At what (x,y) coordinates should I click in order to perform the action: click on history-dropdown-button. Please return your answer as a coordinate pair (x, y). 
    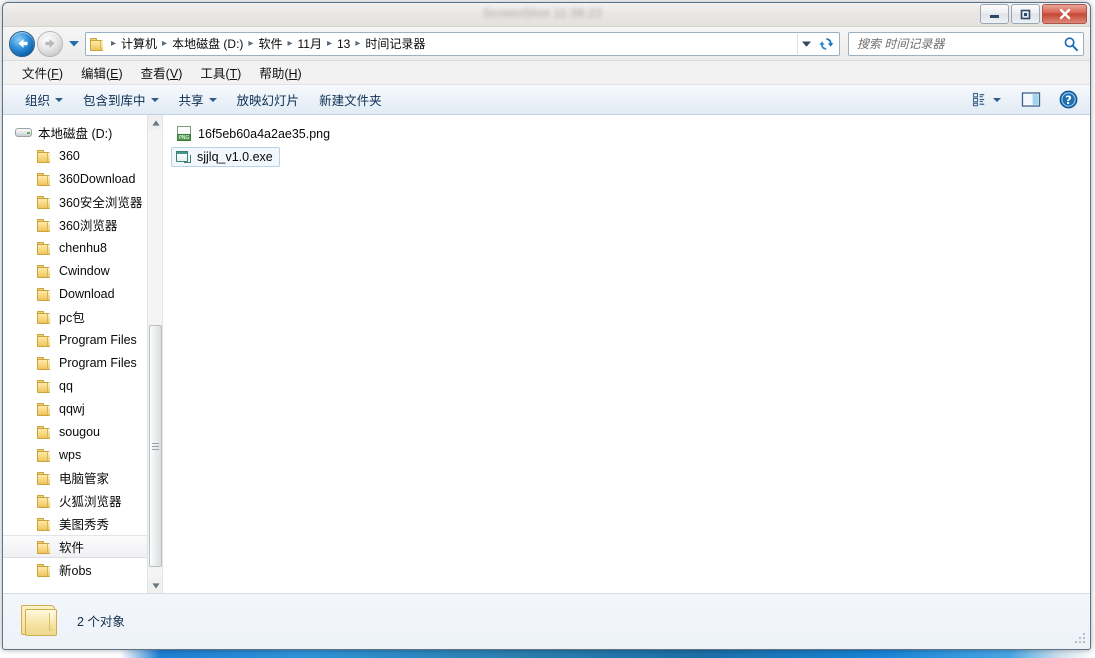
    Looking at the image, I should click on (74, 43).